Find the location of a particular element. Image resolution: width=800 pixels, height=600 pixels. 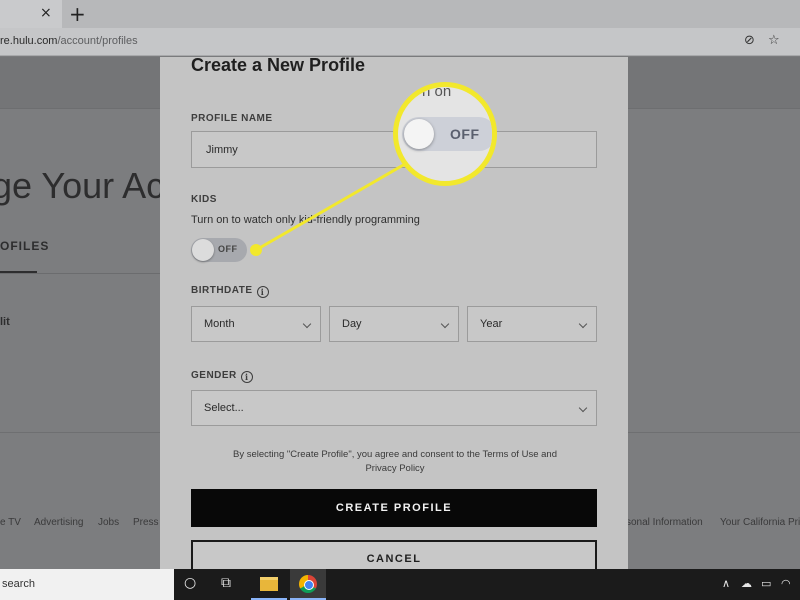

wifi-icon: ◠ is located at coordinates (786, 583).